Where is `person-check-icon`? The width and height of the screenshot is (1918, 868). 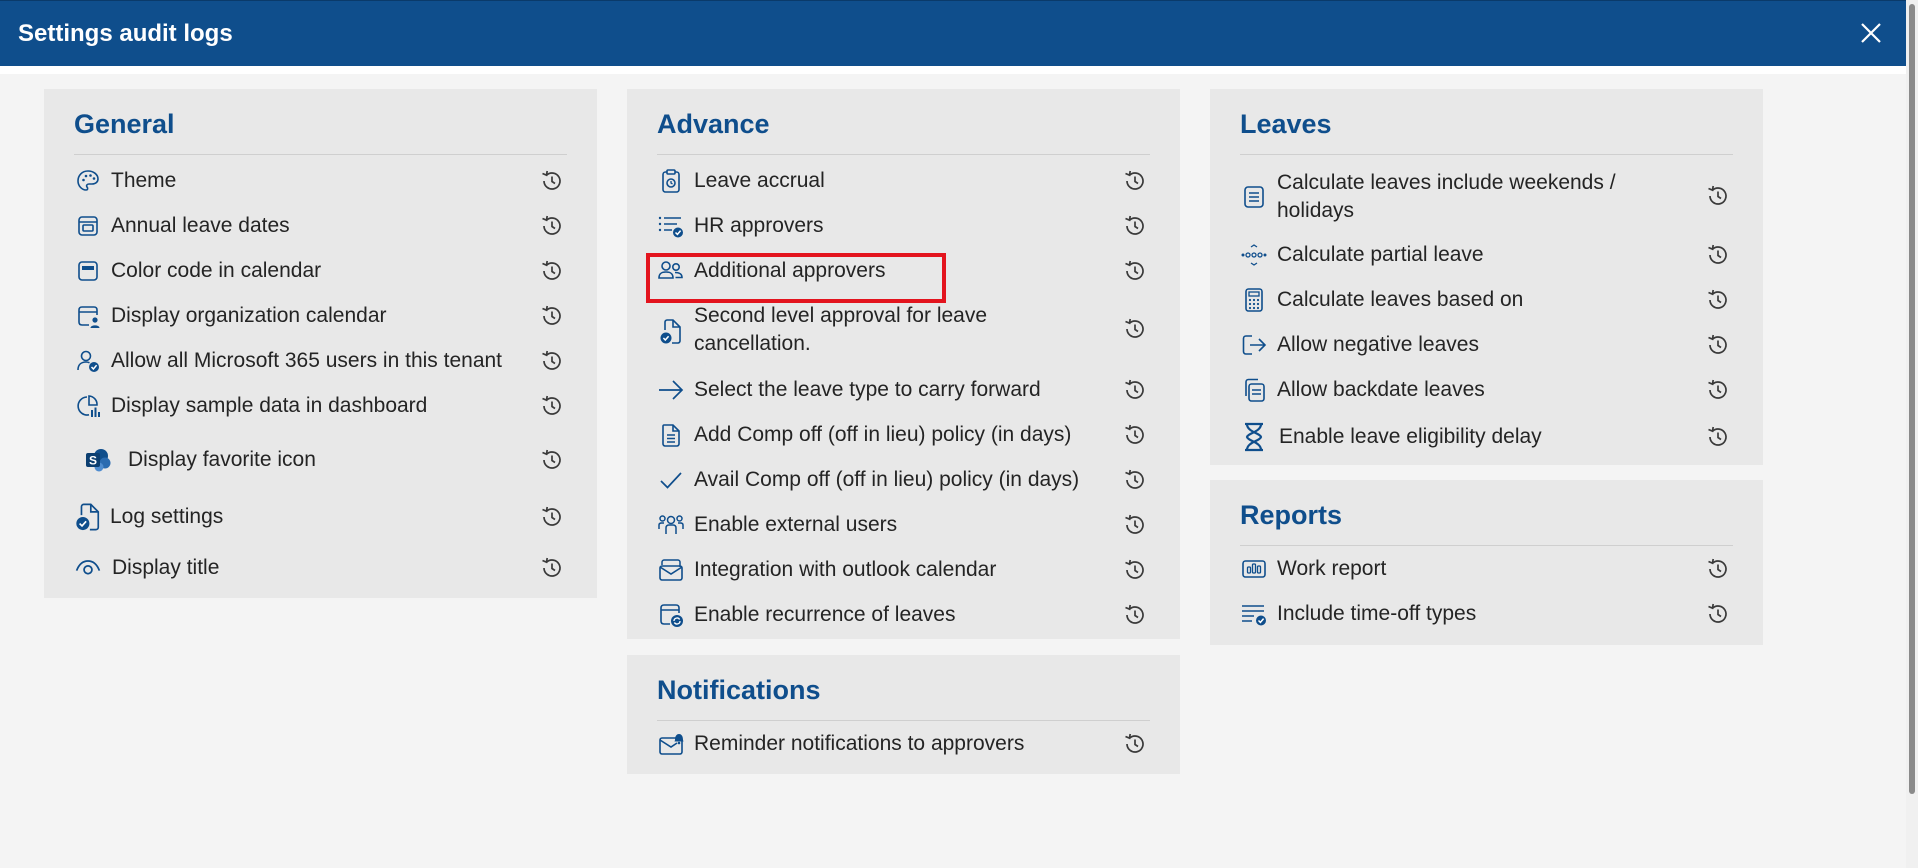
person-check-icon is located at coordinates (88, 361).